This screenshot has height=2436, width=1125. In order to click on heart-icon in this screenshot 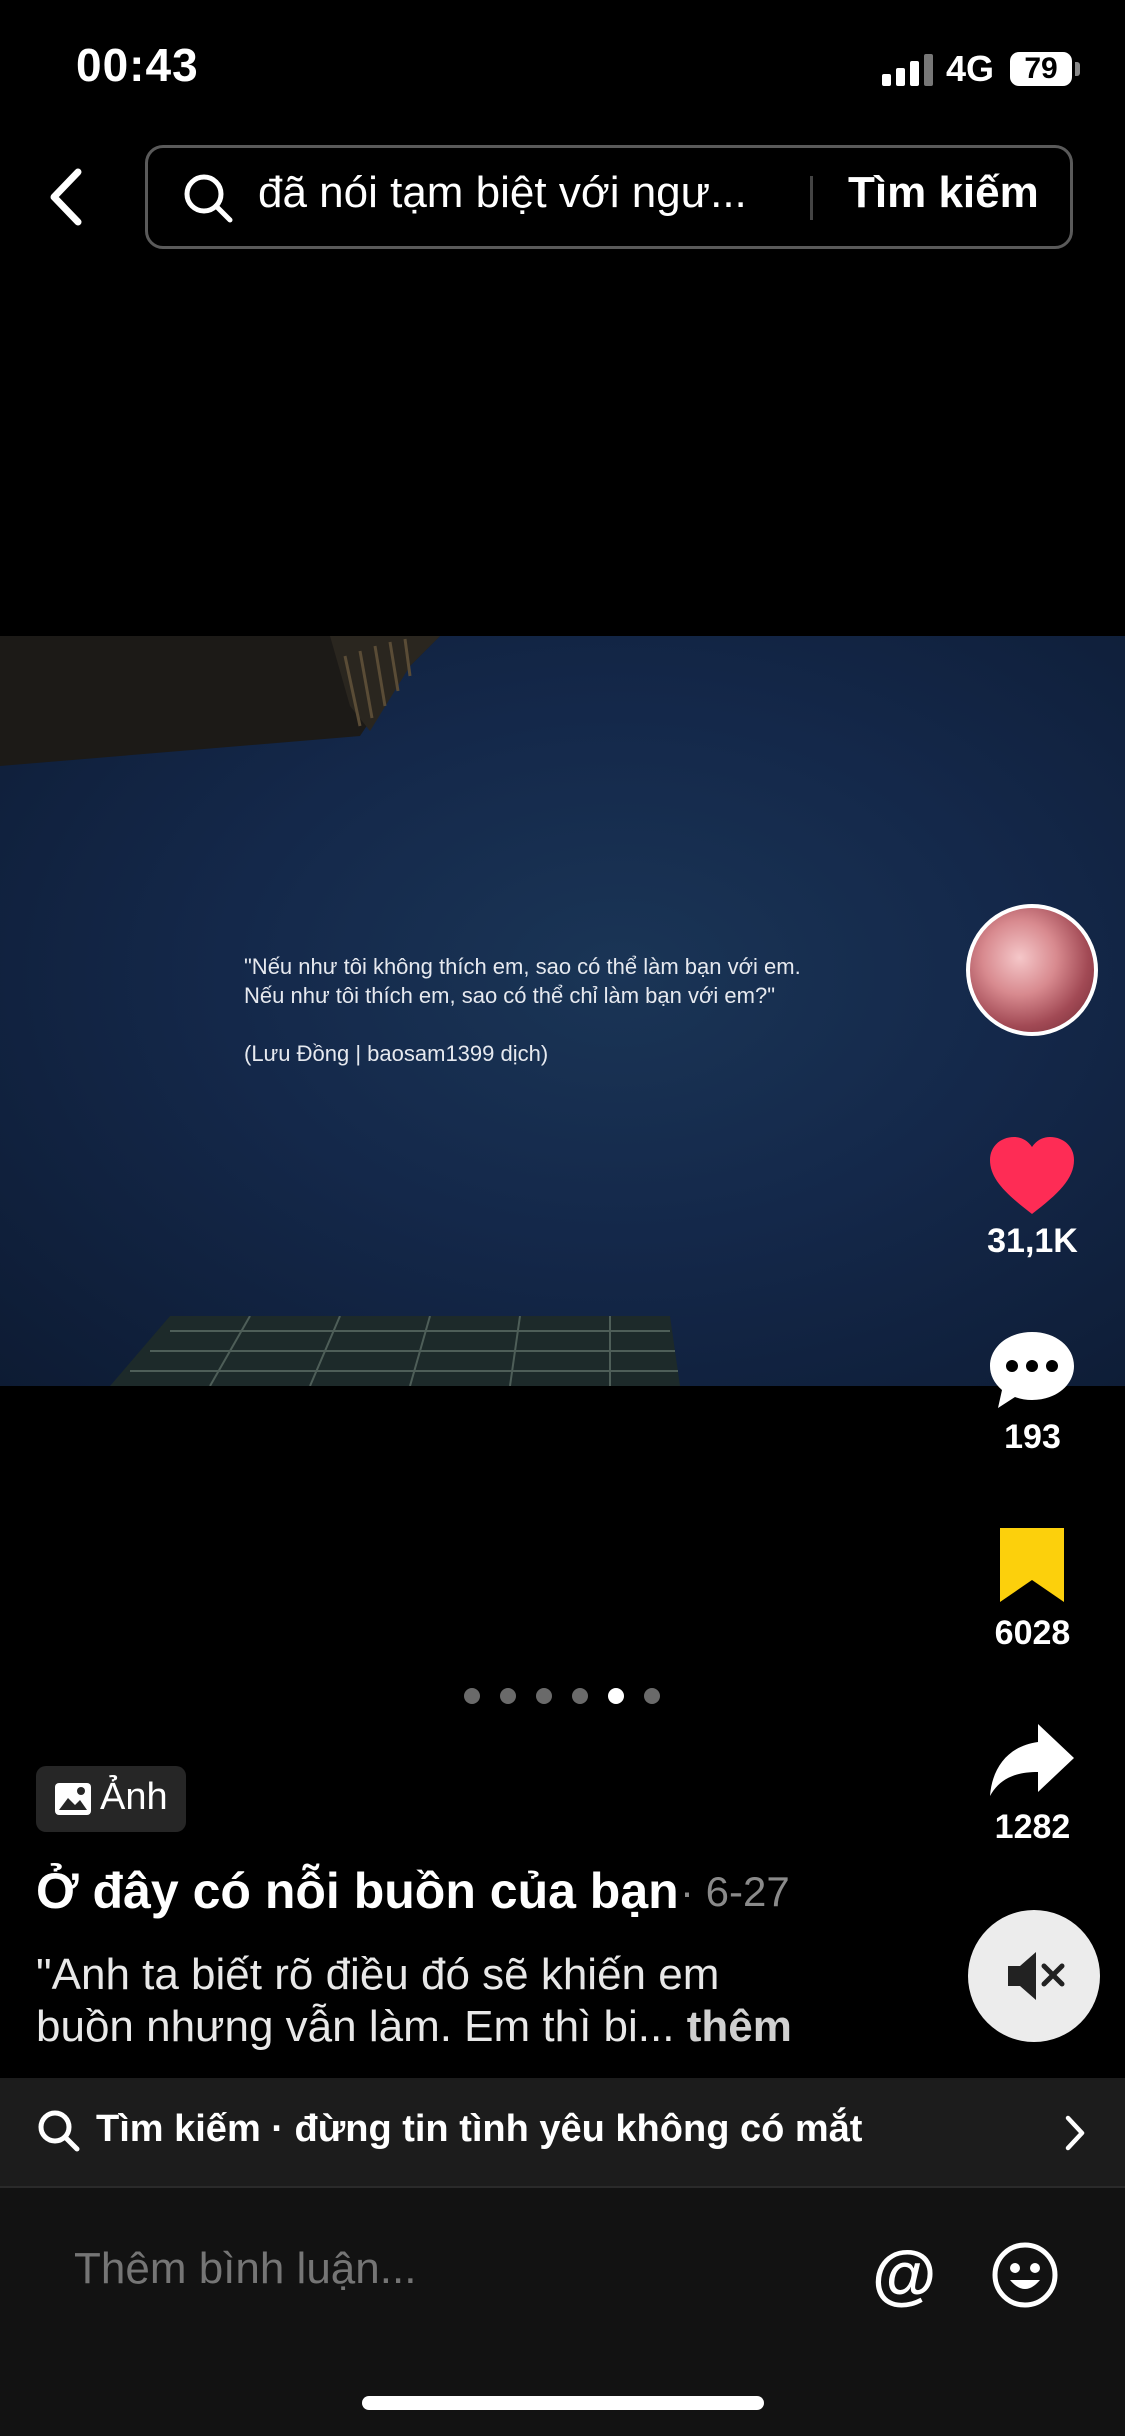, I will do `click(1032, 1176)`.